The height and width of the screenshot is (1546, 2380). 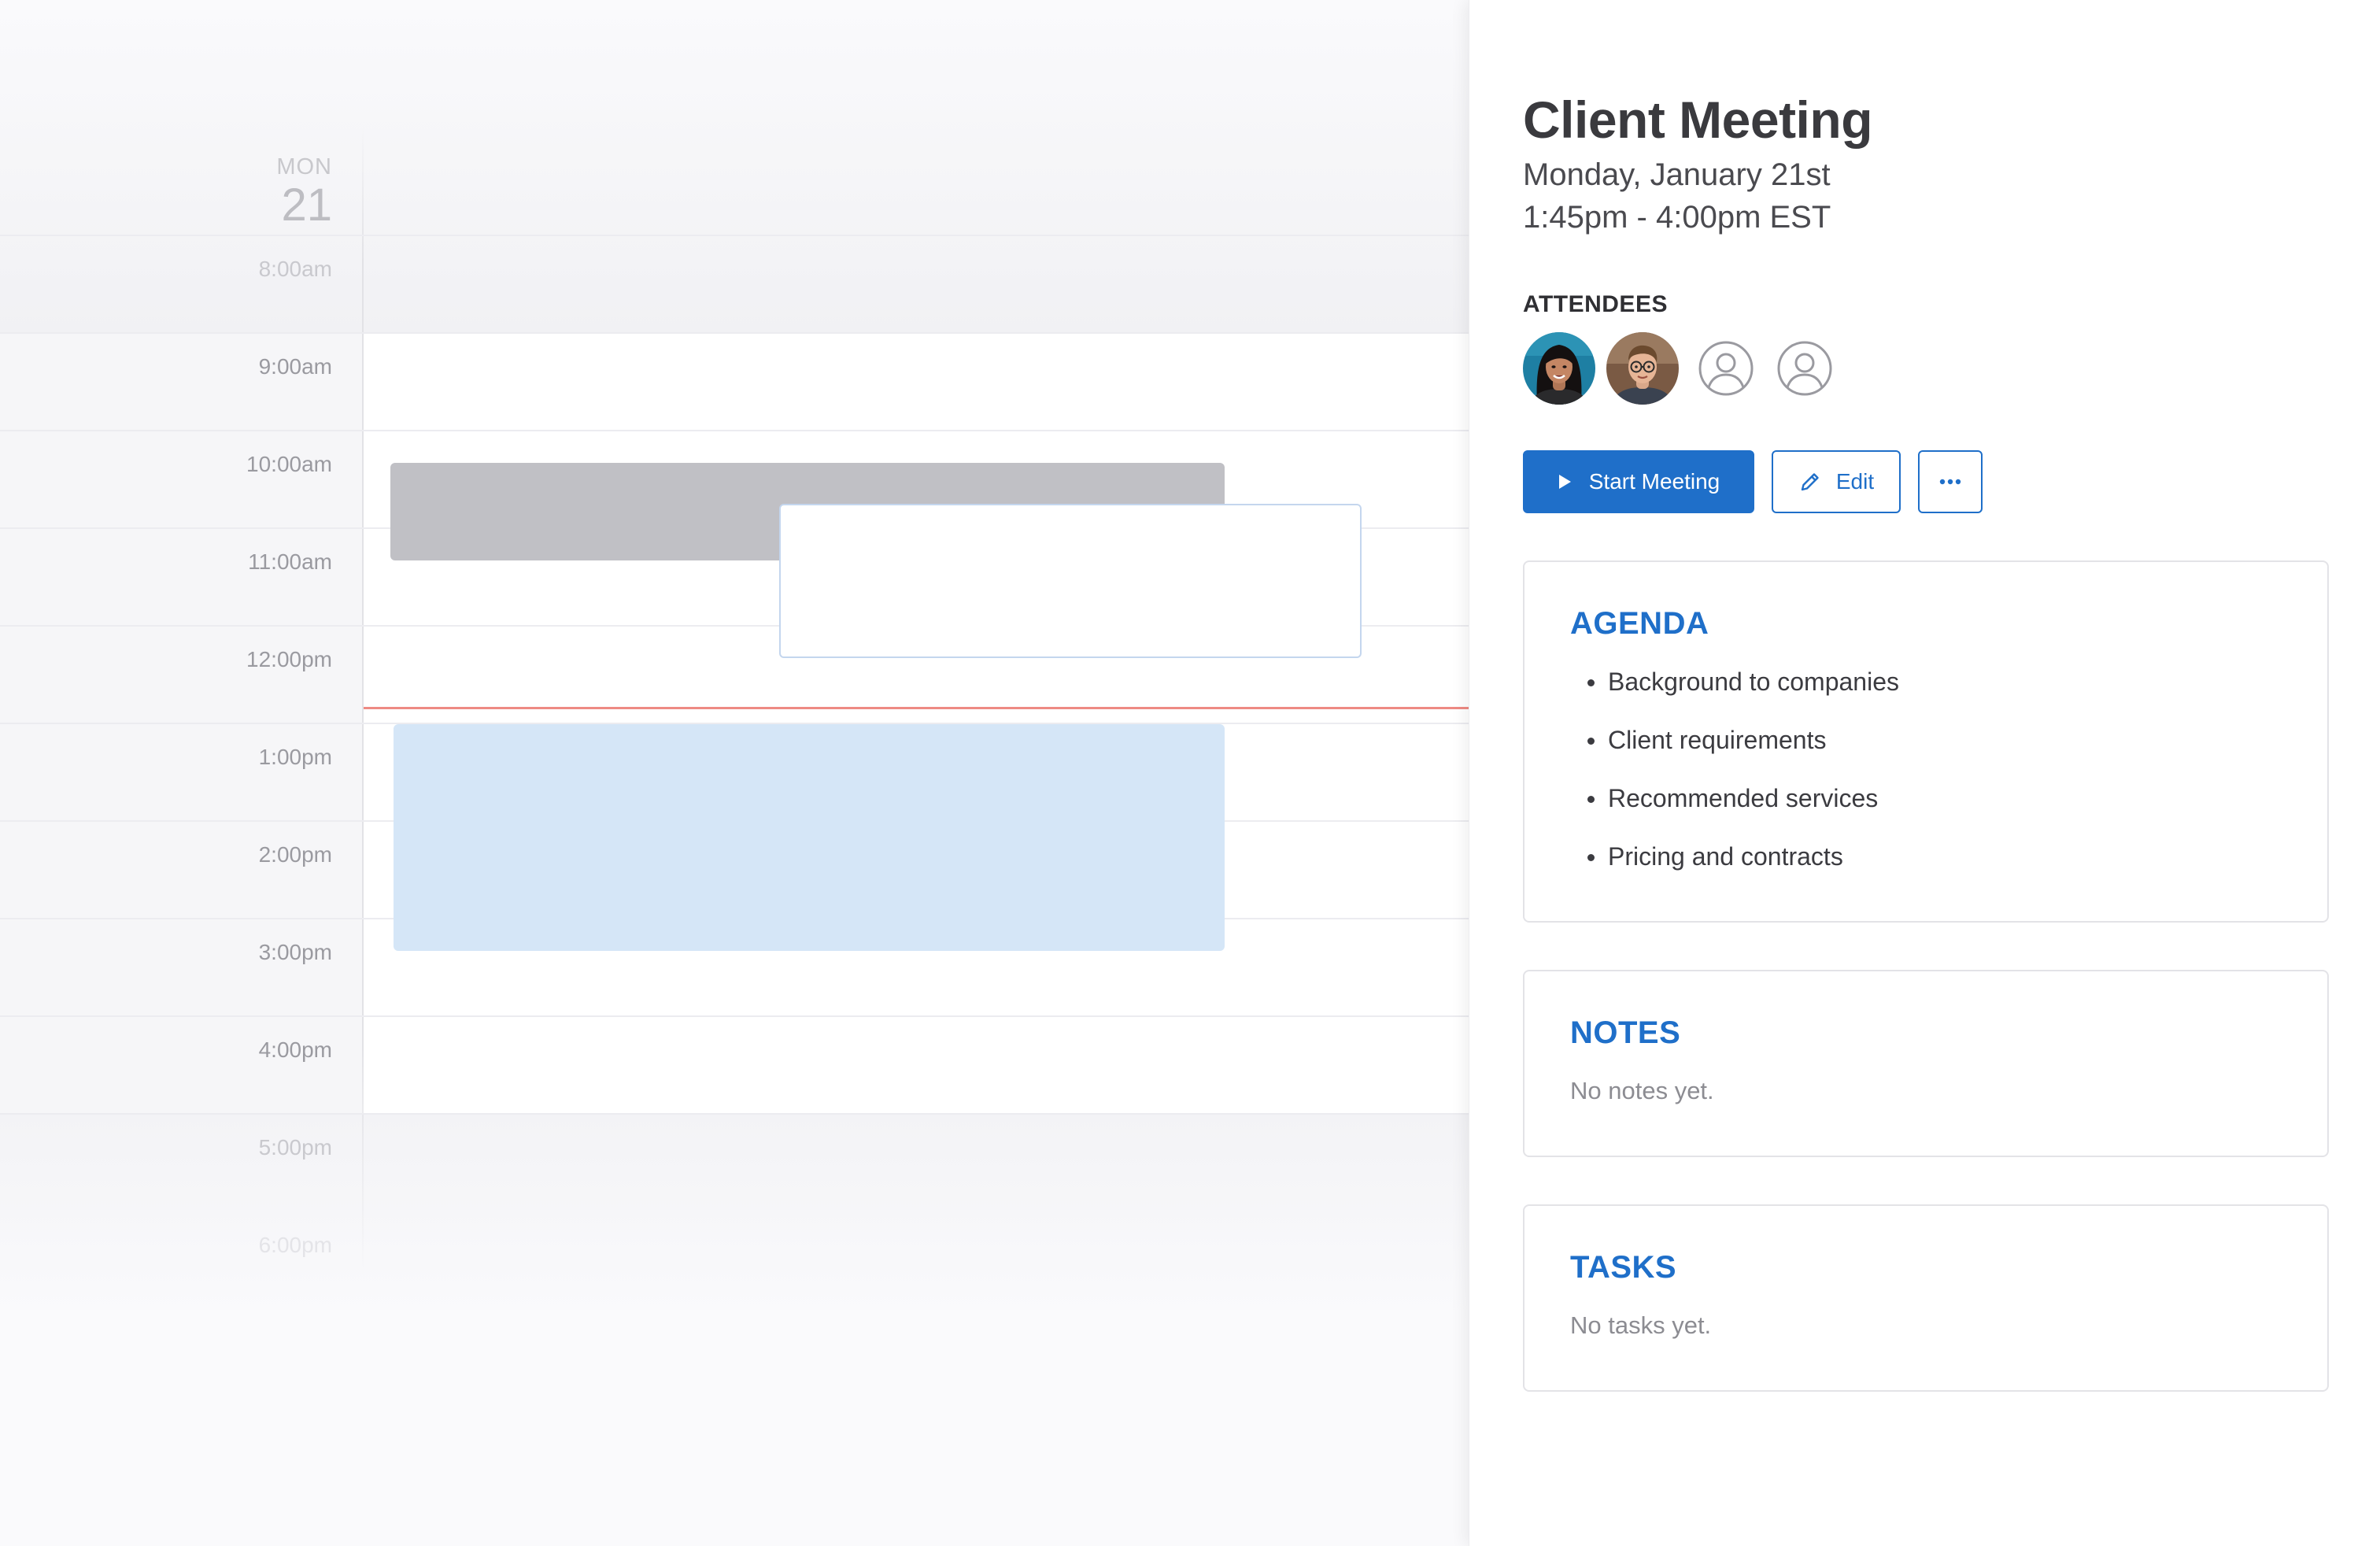 What do you see at coordinates (306, 205) in the screenshot?
I see `day-number: 21` at bounding box center [306, 205].